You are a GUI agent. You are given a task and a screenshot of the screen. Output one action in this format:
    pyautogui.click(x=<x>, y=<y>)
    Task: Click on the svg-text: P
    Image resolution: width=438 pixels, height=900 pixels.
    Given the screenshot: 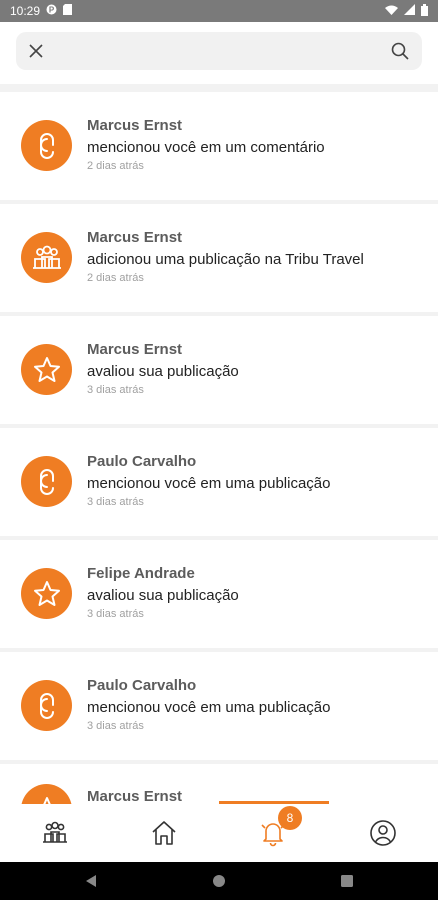 What is the action you would take?
    pyautogui.click(x=52, y=10)
    